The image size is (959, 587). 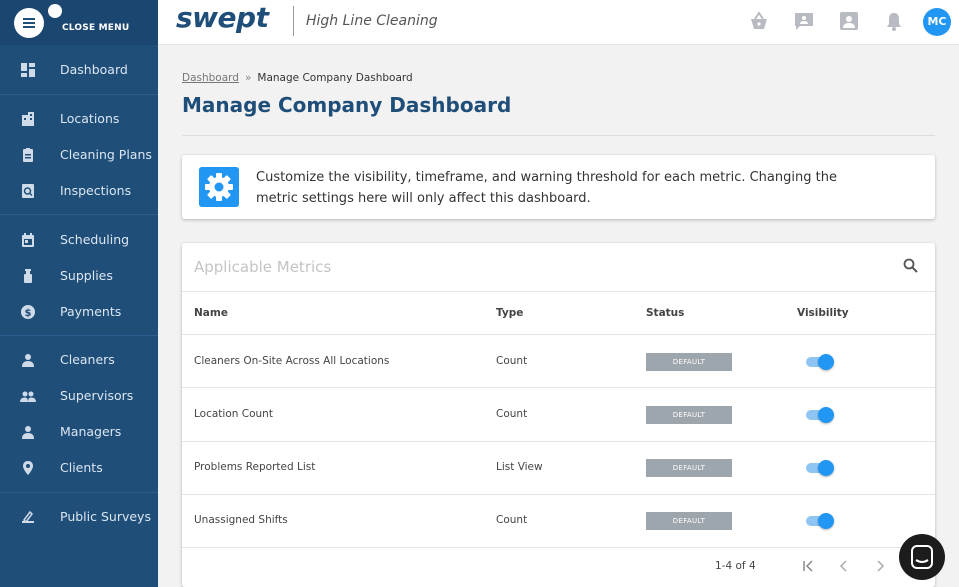 What do you see at coordinates (292, 361) in the screenshot?
I see `metric-name: Cleaners On-Site Across All Locations` at bounding box center [292, 361].